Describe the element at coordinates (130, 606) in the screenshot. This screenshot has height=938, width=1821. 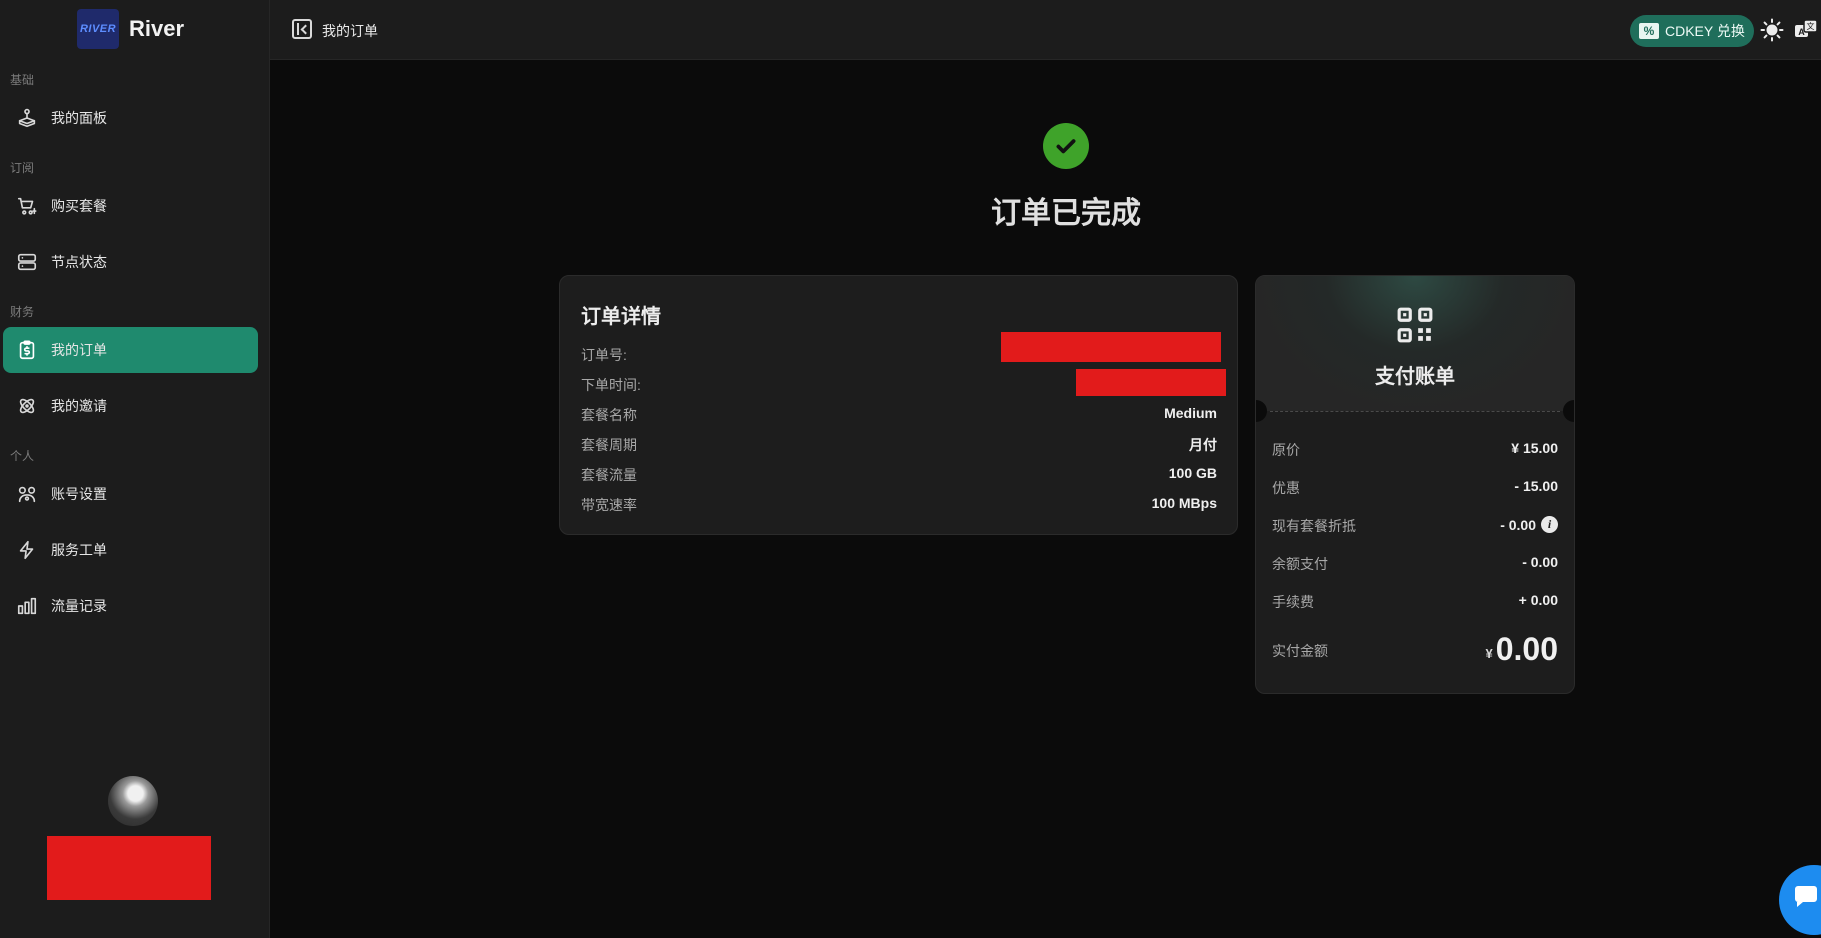
I see `sidebar-item-traffic-log: 流量记录` at that location.